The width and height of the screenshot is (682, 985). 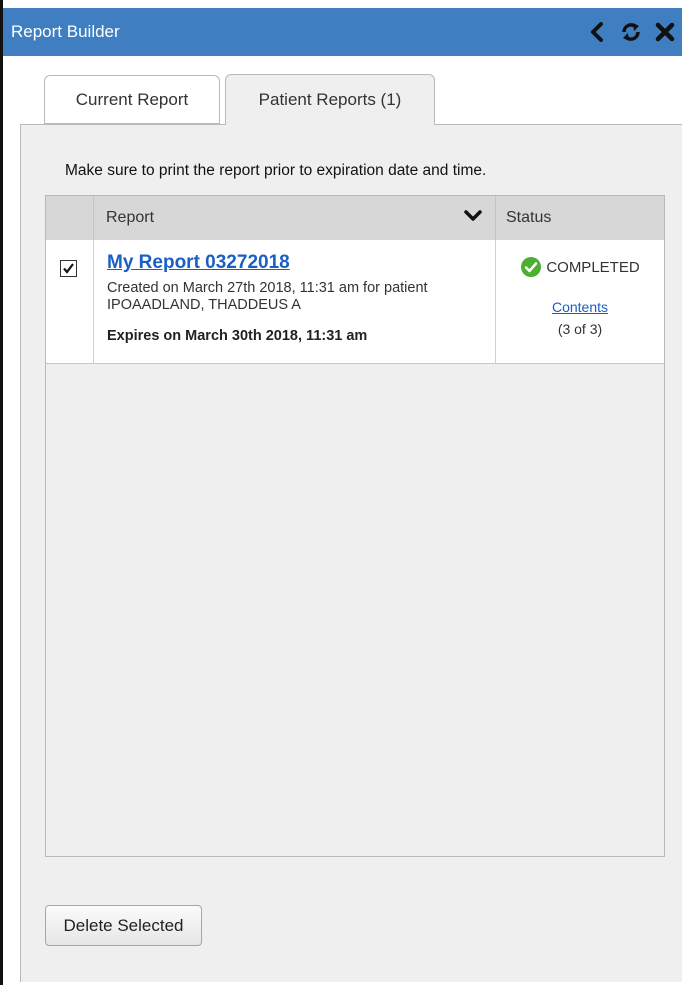 What do you see at coordinates (529, 217) in the screenshot?
I see `header-status-label: Status` at bounding box center [529, 217].